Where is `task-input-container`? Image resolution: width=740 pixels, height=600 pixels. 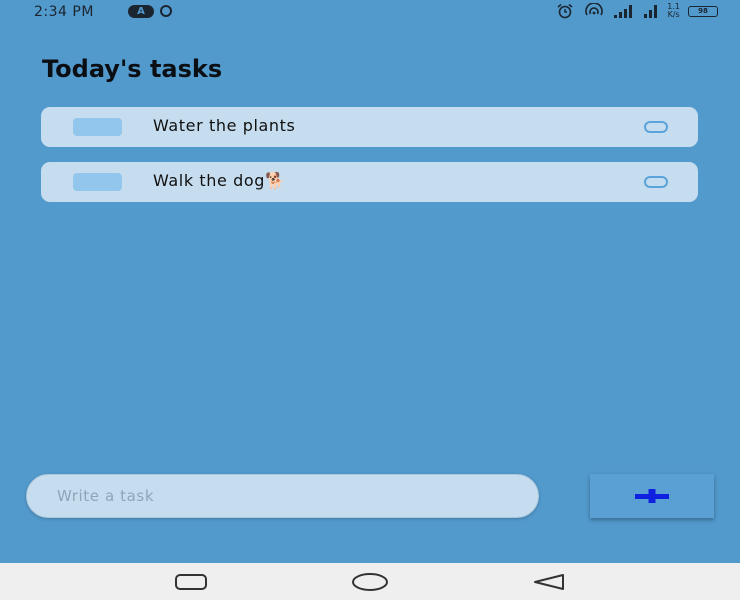
task-input-container is located at coordinates (282, 496).